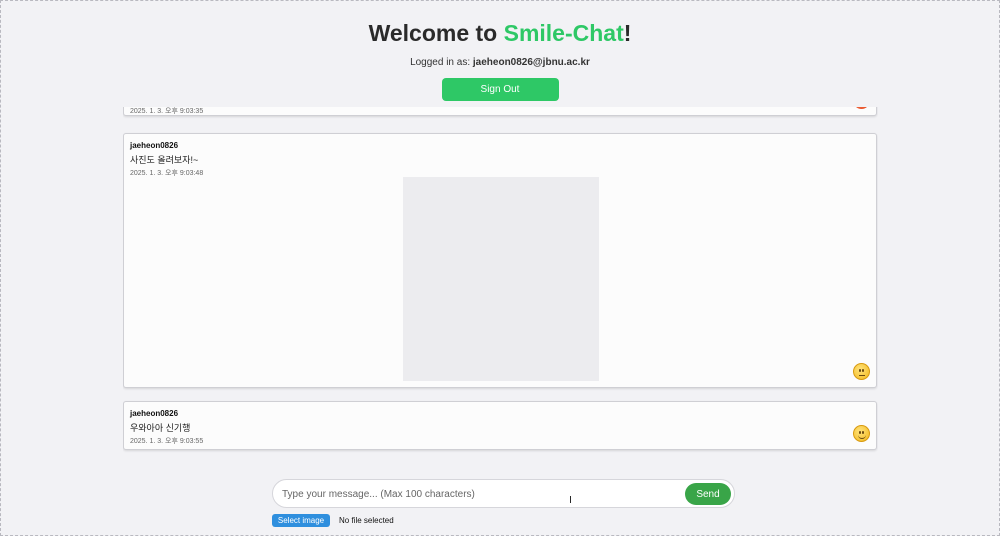 The image size is (1000, 536). What do you see at coordinates (436, 33) in the screenshot?
I see `title-prefix: Welcome to` at bounding box center [436, 33].